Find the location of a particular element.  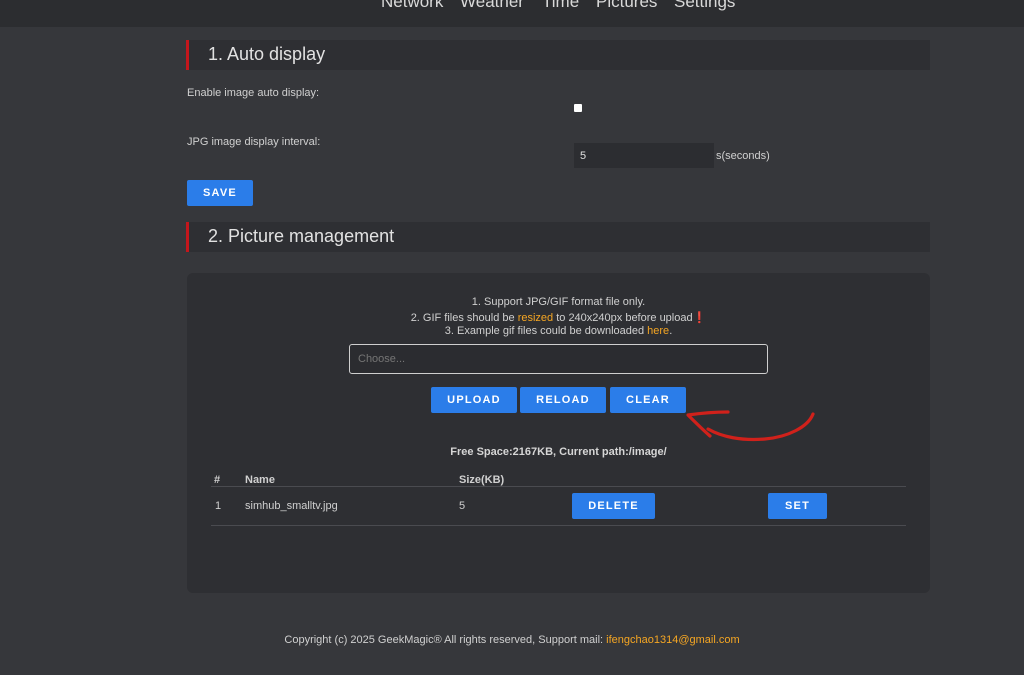

auto-display-header: 1. Auto display is located at coordinates (558, 55).